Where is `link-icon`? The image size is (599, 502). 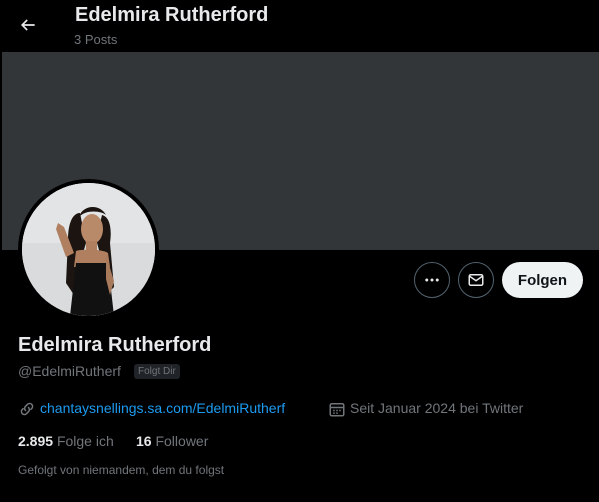 link-icon is located at coordinates (27, 409).